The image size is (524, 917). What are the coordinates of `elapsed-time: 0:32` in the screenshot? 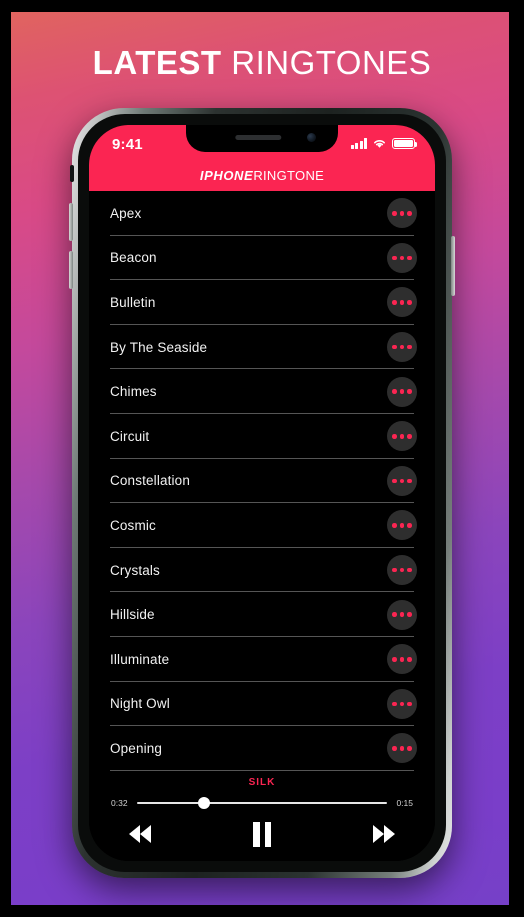 It's located at (119, 802).